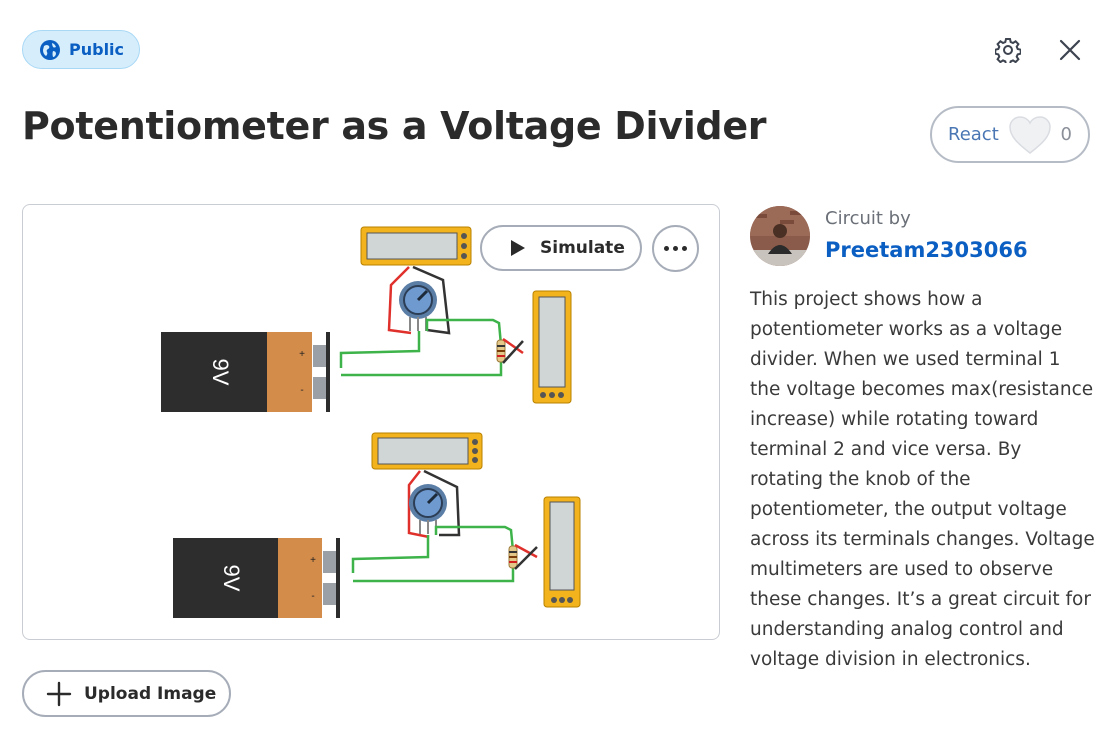 Image resolution: width=1110 pixels, height=740 pixels. I want to click on potentiometer-top, so click(418, 306).